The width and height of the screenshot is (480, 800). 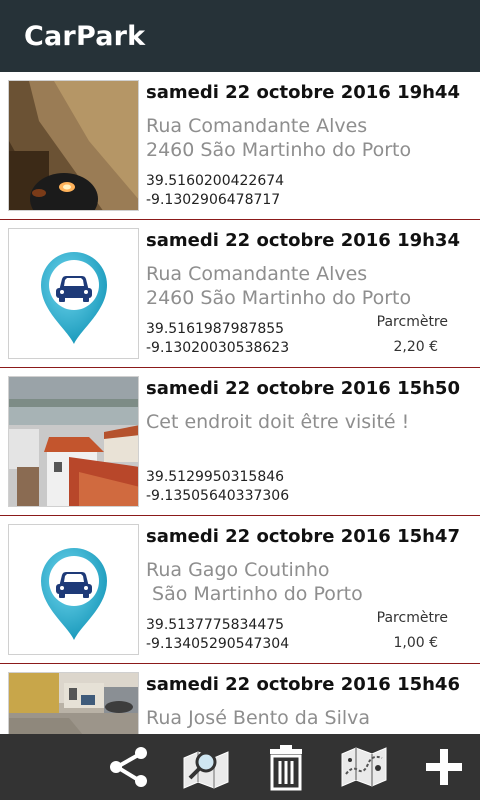 What do you see at coordinates (215, 625) in the screenshot?
I see `entry-latitude: 39.5137775834475` at bounding box center [215, 625].